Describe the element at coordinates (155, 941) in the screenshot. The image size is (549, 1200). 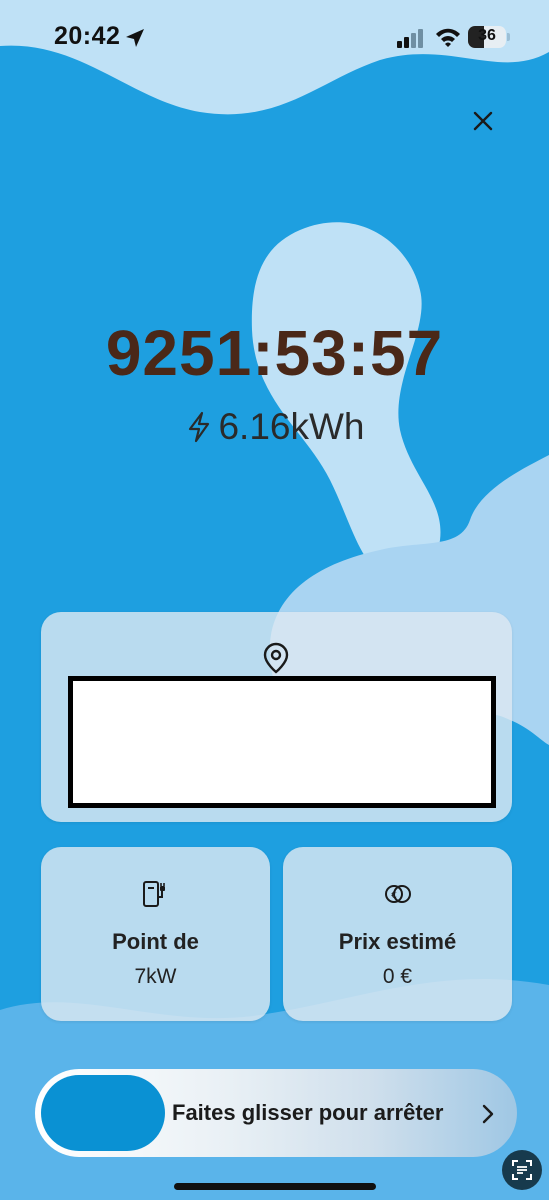
I see `charge-point-title: Point de` at that location.